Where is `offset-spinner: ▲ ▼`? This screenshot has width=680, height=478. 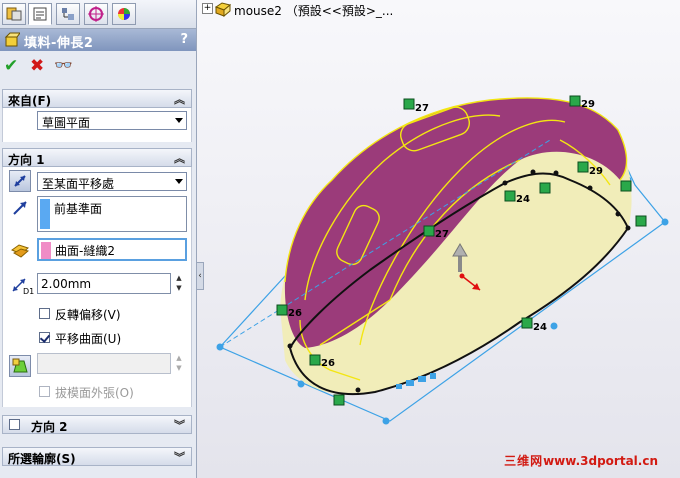 offset-spinner: ▲ ▼ is located at coordinates (179, 283).